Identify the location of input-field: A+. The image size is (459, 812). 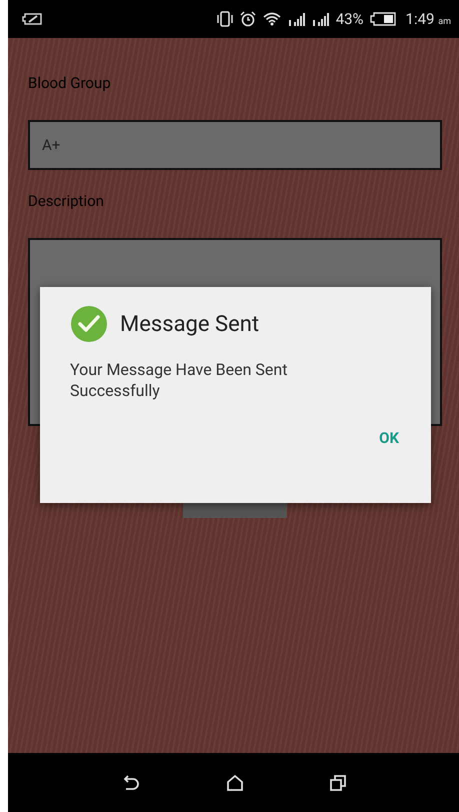
(235, 145).